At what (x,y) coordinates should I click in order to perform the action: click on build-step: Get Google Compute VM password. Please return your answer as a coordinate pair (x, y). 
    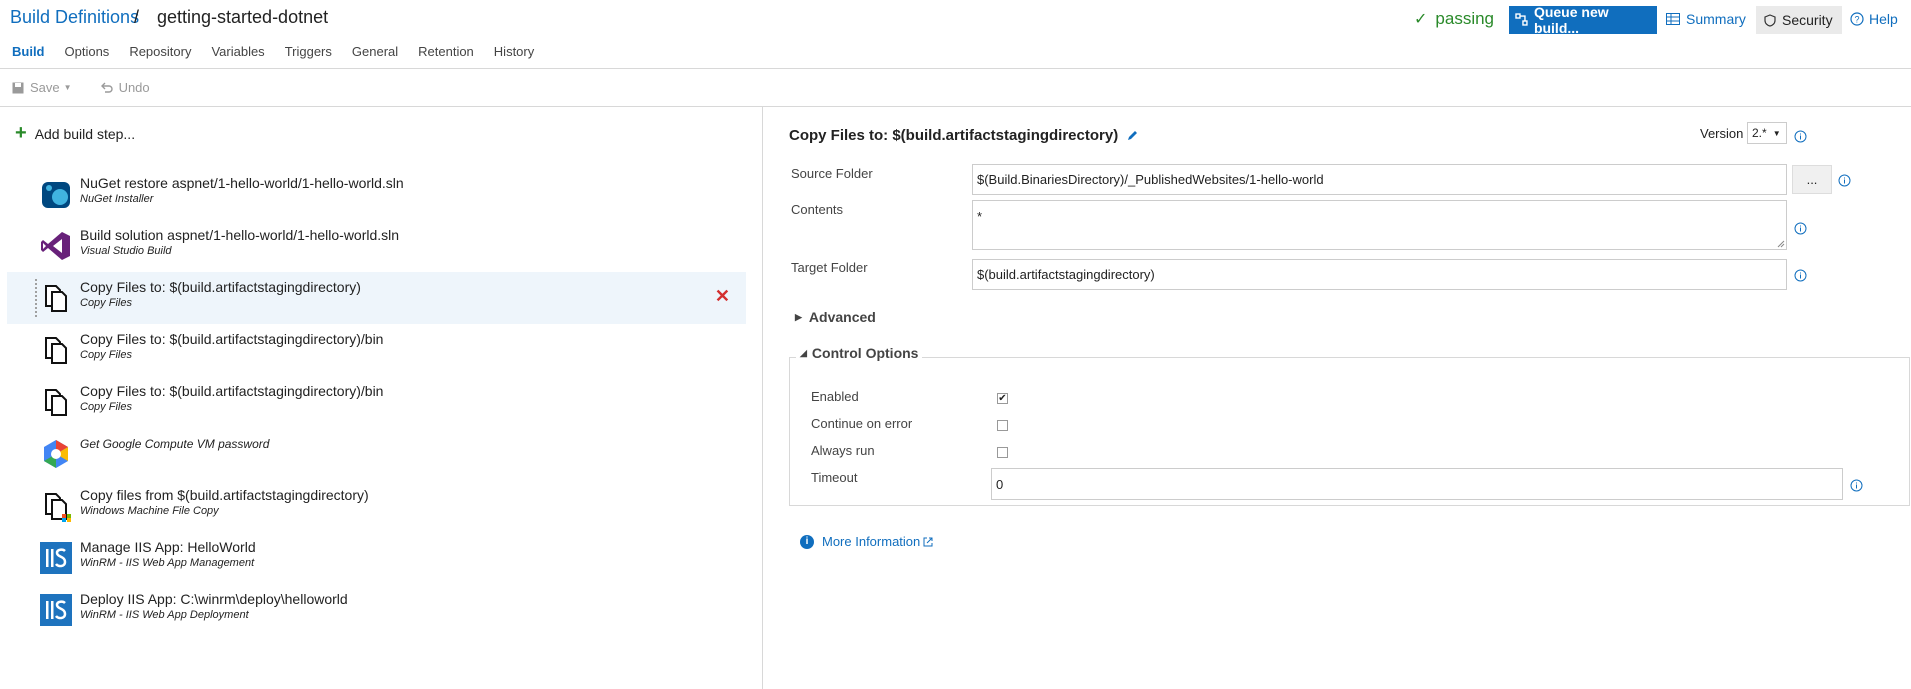
    Looking at the image, I should click on (376, 454).